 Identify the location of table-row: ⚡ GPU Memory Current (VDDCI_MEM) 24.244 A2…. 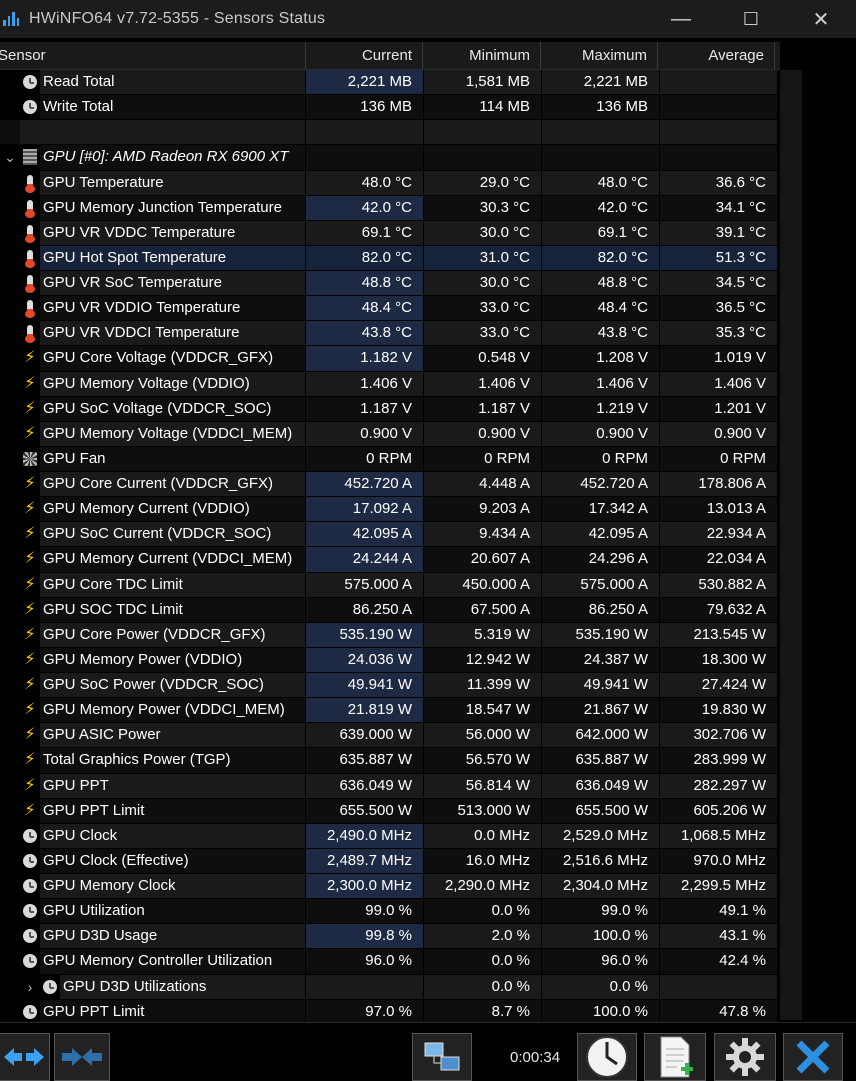
(390, 560).